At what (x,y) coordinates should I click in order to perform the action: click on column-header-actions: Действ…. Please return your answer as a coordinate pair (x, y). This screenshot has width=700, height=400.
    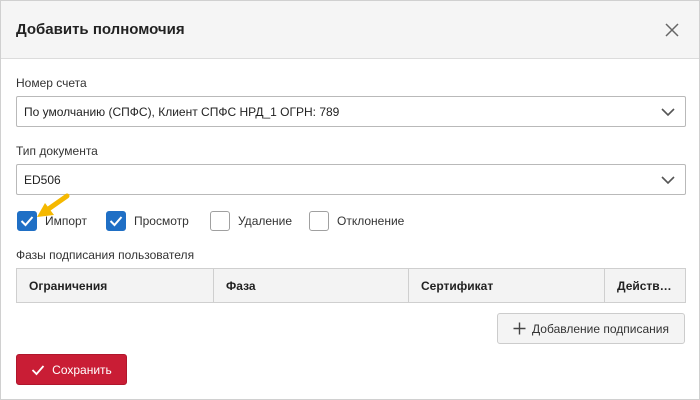
    Looking at the image, I should click on (645, 285).